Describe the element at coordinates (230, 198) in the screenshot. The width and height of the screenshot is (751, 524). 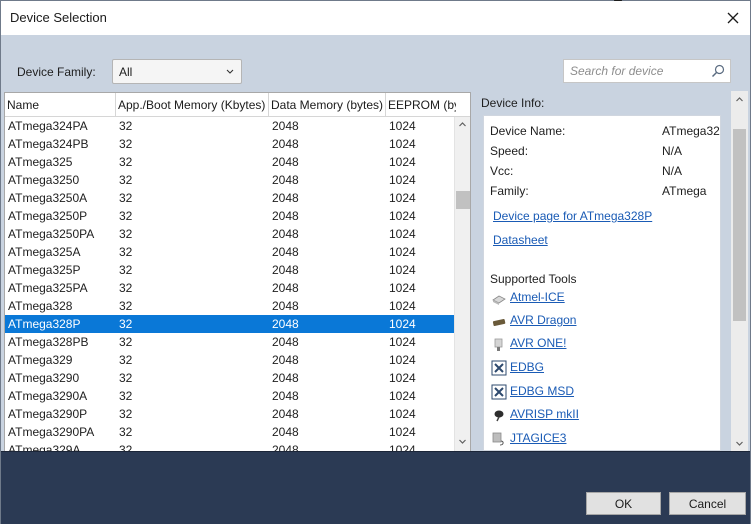
I see `table-row: ATmega3250A 32 2048 1024` at that location.